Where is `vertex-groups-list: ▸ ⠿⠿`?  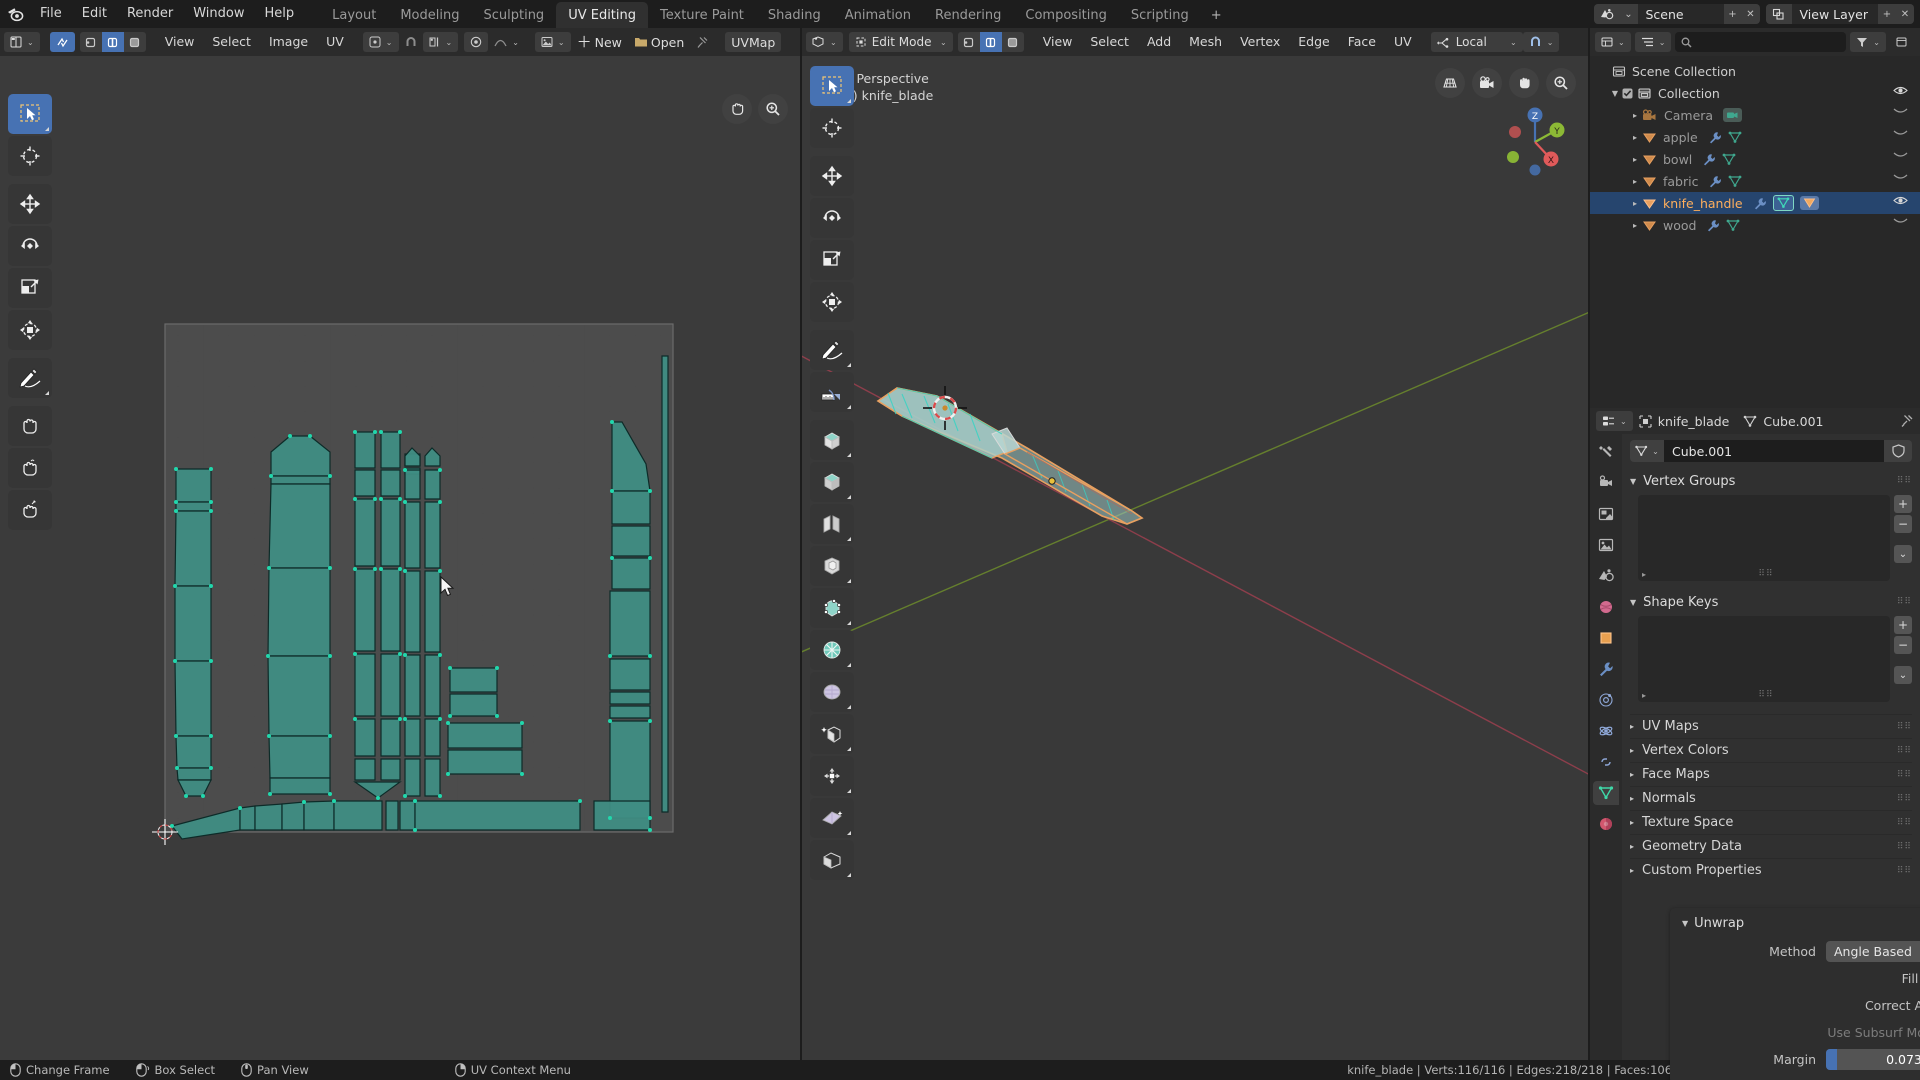 vertex-groups-list: ▸ ⠿⠿ is located at coordinates (1764, 538).